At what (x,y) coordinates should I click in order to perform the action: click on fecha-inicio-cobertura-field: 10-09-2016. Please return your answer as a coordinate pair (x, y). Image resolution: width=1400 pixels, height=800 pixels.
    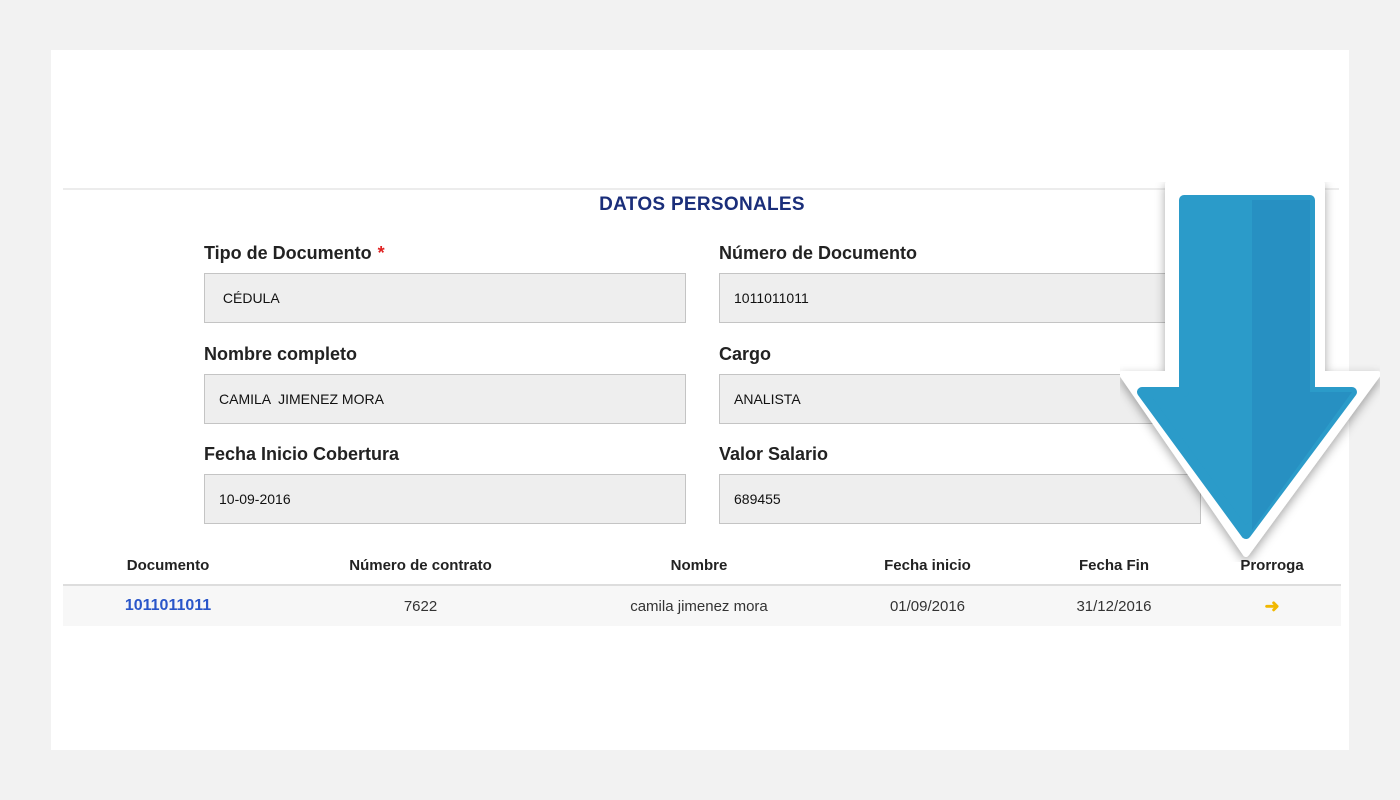
    Looking at the image, I should click on (445, 499).